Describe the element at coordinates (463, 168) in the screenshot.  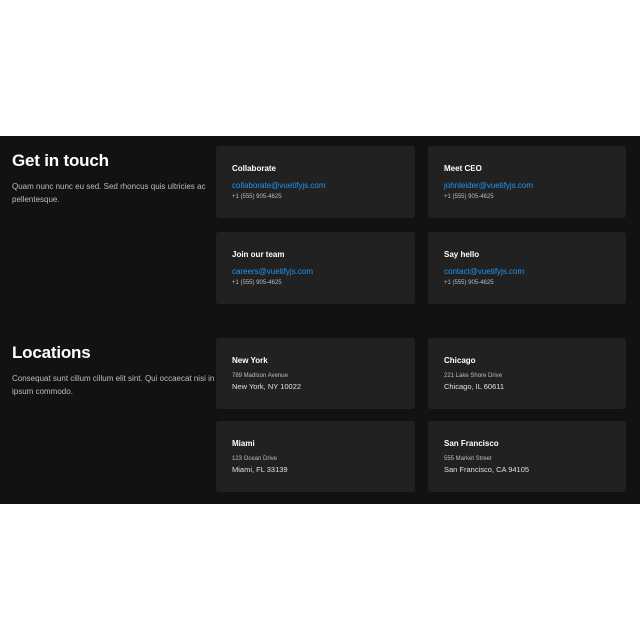
I see `card-title: Meet CEO` at that location.